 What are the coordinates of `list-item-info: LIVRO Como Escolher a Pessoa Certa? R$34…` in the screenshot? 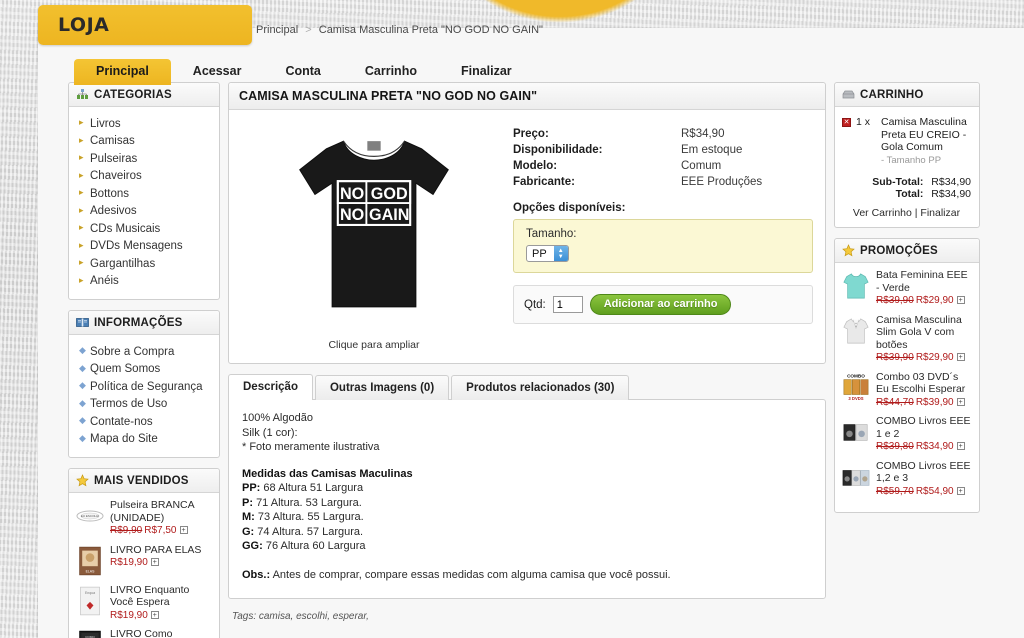 It's located at (162, 633).